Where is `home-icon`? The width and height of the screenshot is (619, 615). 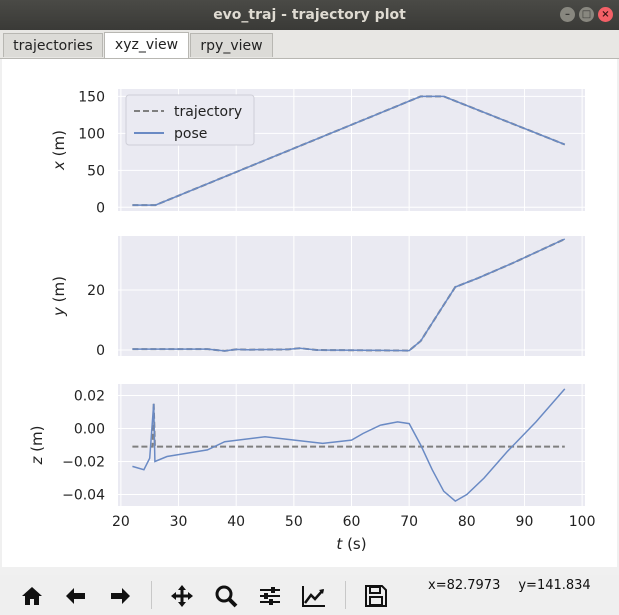
home-icon is located at coordinates (32, 596).